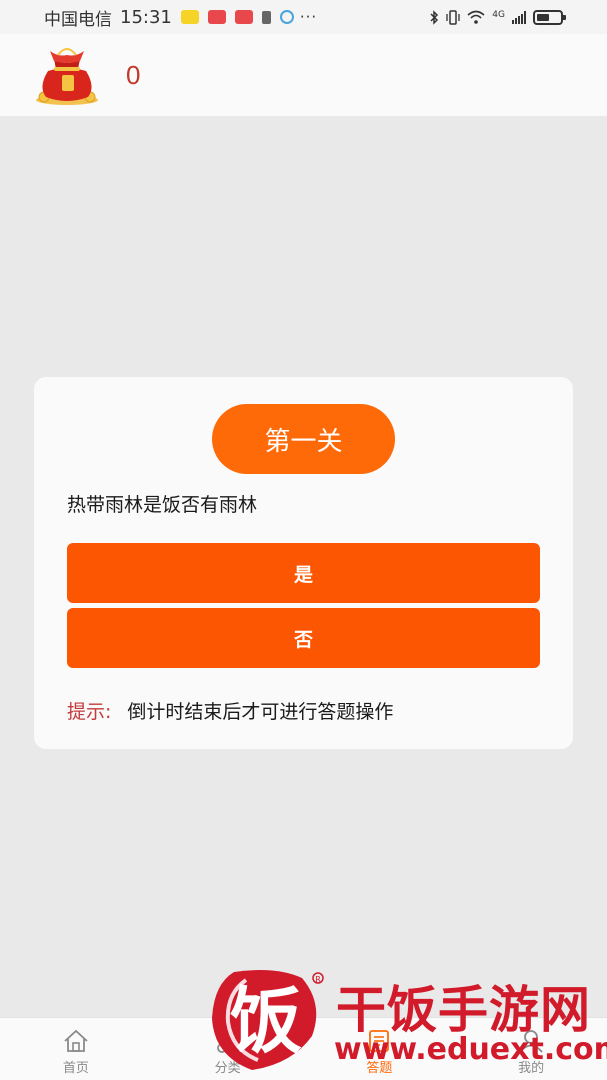 The image size is (607, 1080). Describe the element at coordinates (146, 17) in the screenshot. I see `clock: 15:31` at that location.